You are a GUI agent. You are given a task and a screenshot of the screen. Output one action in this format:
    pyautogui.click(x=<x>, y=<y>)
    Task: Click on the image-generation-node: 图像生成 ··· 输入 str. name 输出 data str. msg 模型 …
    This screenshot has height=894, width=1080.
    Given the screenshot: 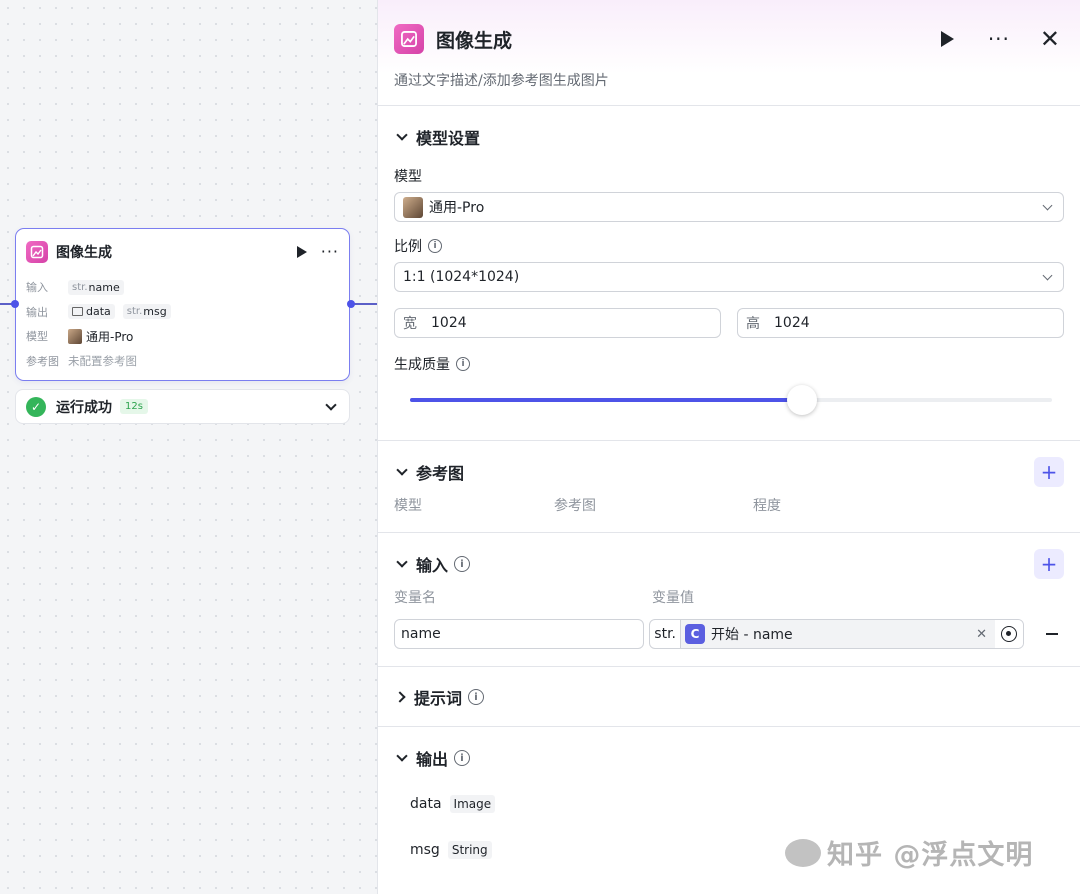 What is the action you would take?
    pyautogui.click(x=182, y=304)
    